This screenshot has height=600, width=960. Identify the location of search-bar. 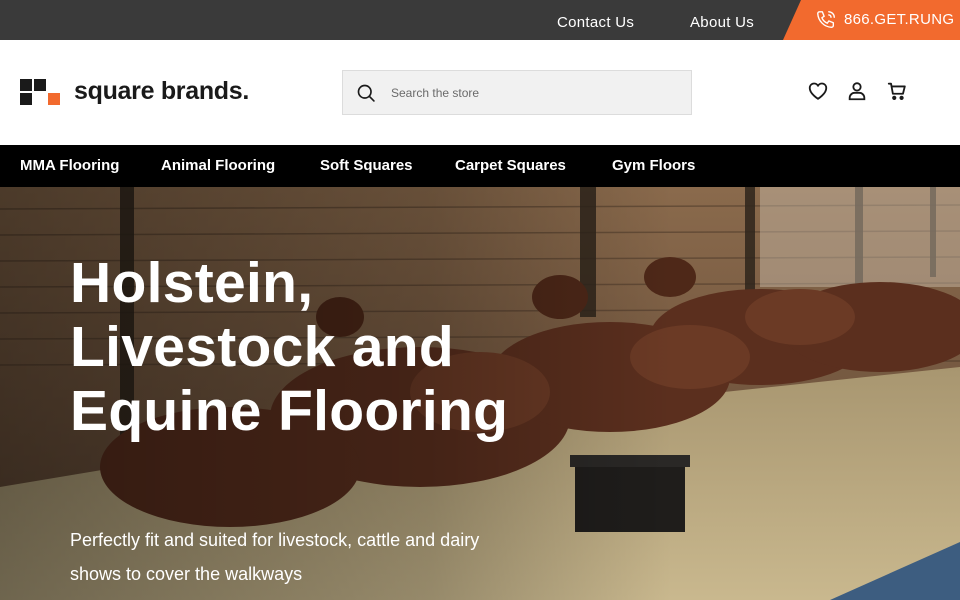
(517, 92).